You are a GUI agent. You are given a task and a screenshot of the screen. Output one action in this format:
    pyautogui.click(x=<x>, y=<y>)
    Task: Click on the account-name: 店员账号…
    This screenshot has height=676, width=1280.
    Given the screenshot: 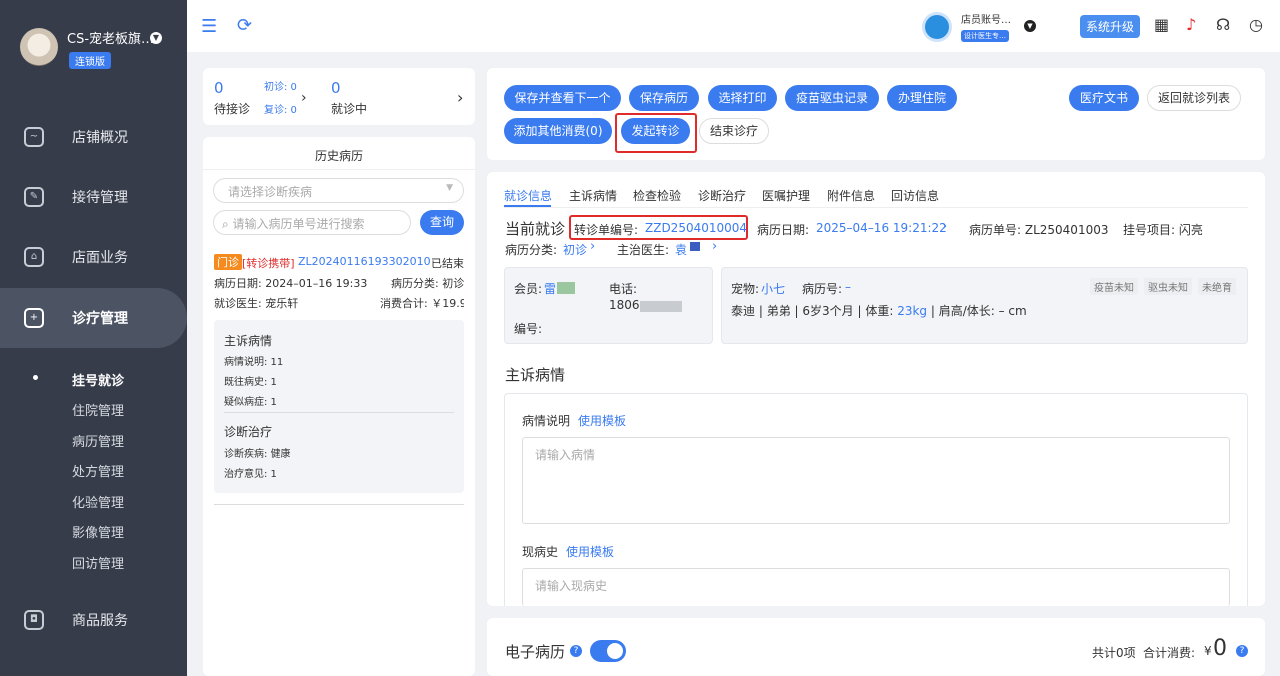 What is the action you would take?
    pyautogui.click(x=986, y=18)
    